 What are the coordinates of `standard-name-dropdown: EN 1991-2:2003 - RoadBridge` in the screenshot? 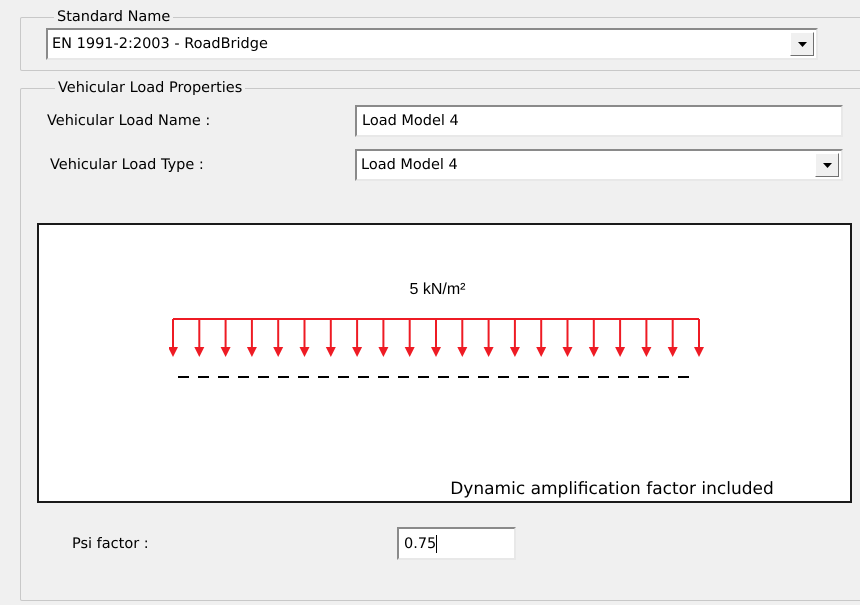 It's located at (432, 44).